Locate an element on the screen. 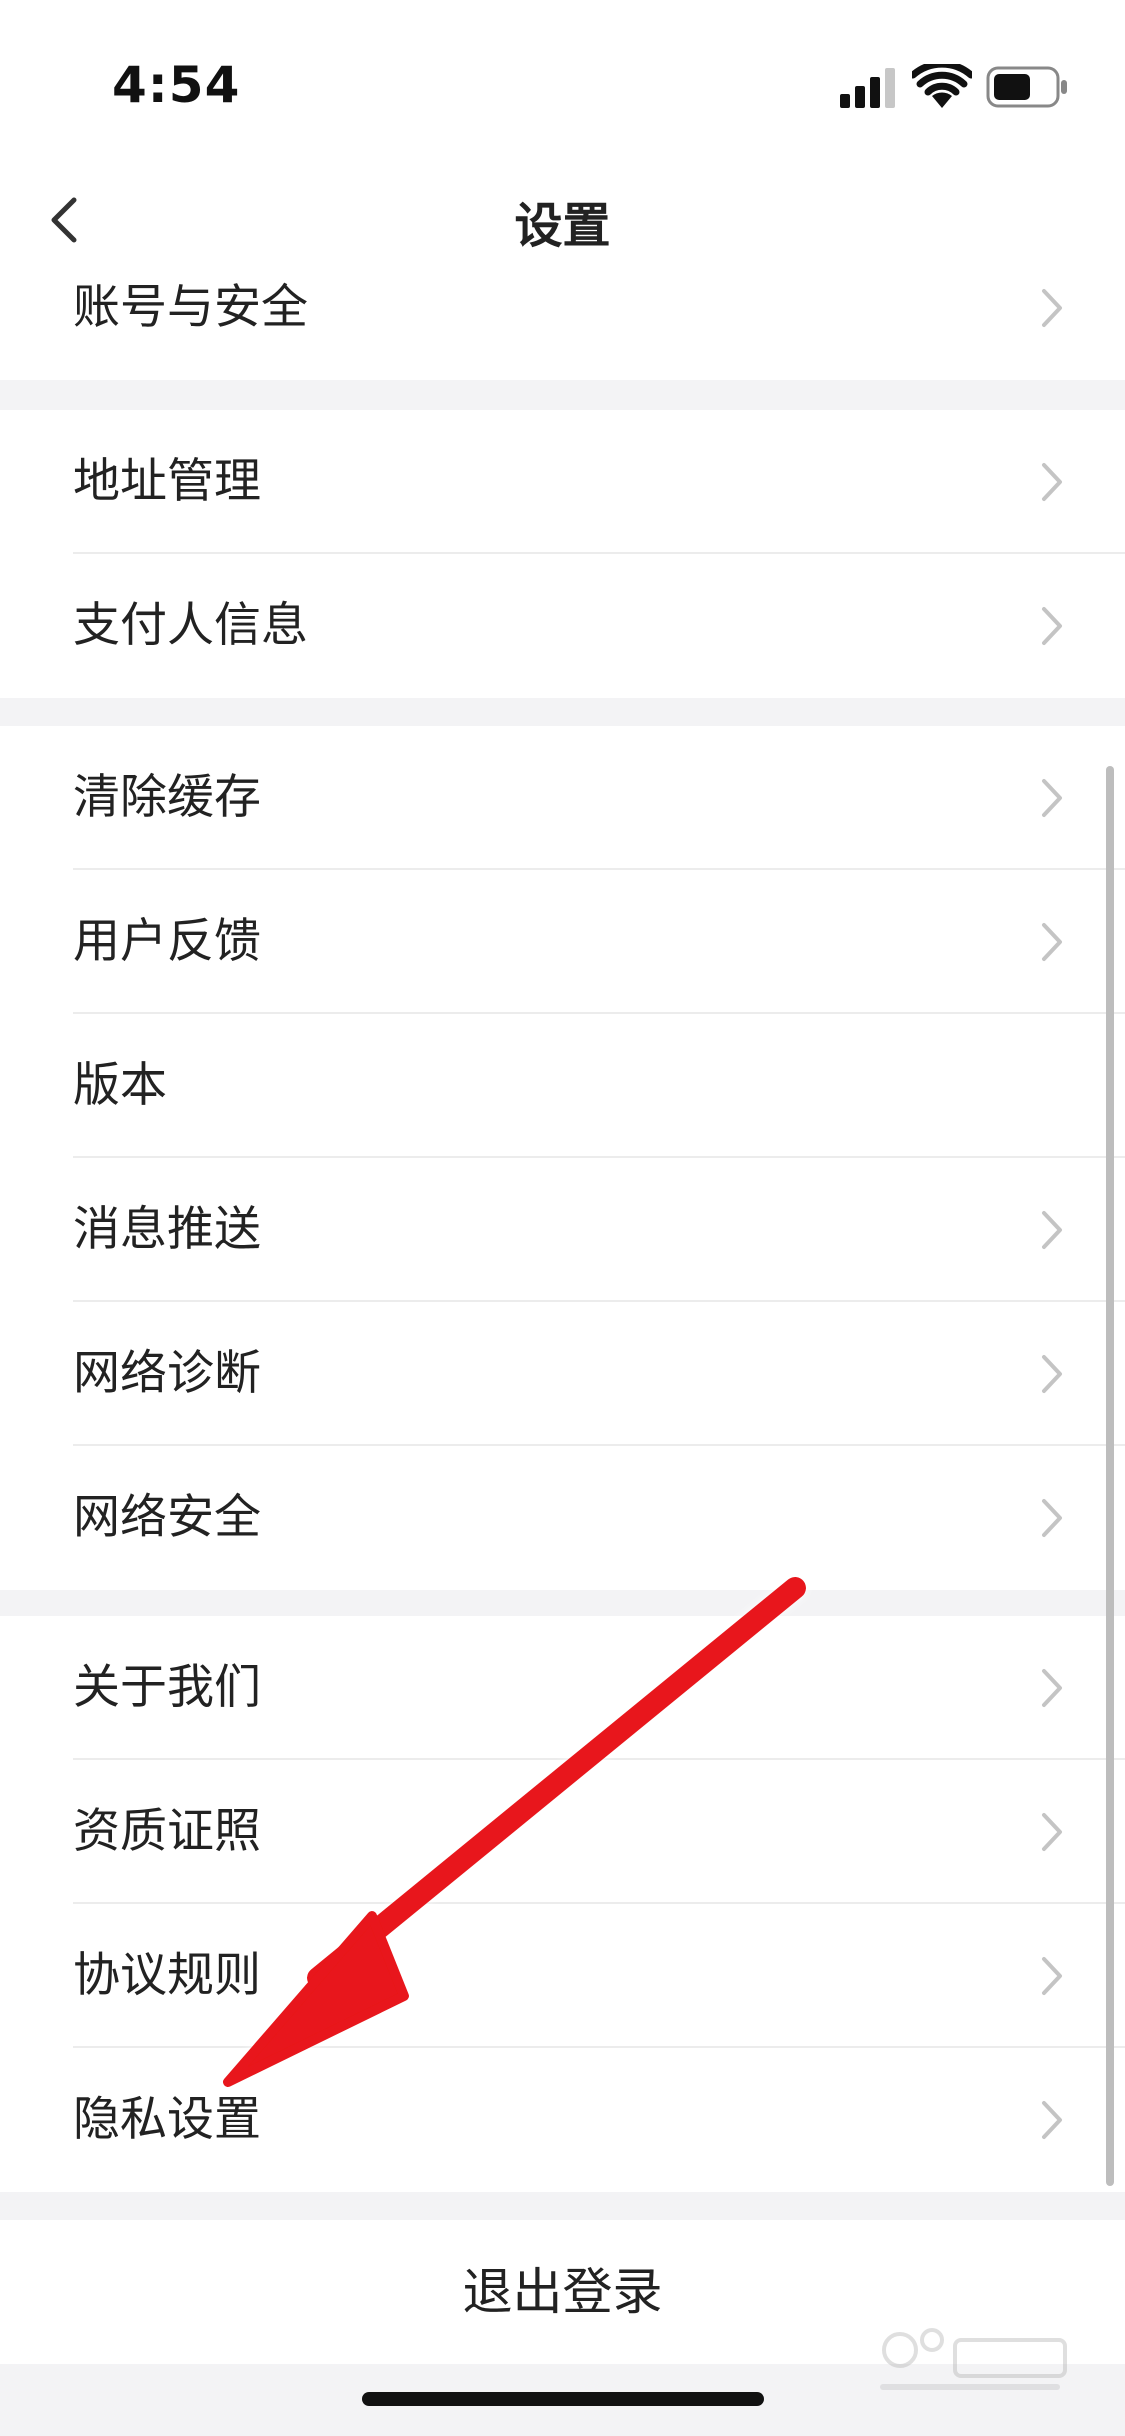 This screenshot has height=2436, width=1125. settings-row-clear-cache: 清除缓存 is located at coordinates (562, 798).